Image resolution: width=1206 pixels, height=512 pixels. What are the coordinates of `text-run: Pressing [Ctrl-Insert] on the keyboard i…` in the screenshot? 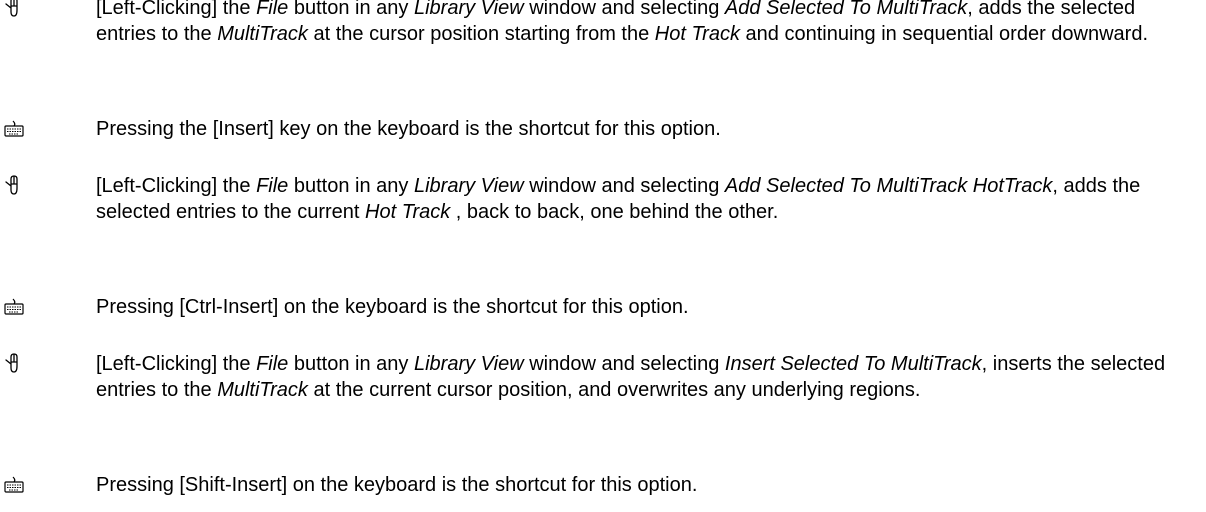 It's located at (392, 307).